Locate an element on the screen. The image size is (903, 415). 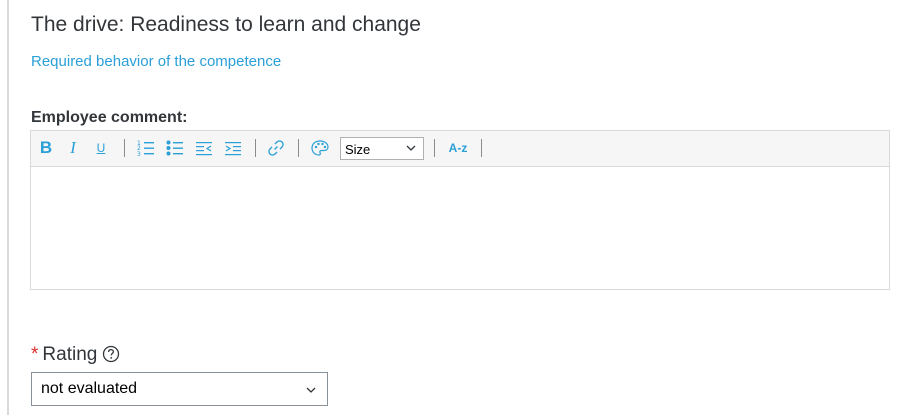
indent-icon is located at coordinates (233, 148).